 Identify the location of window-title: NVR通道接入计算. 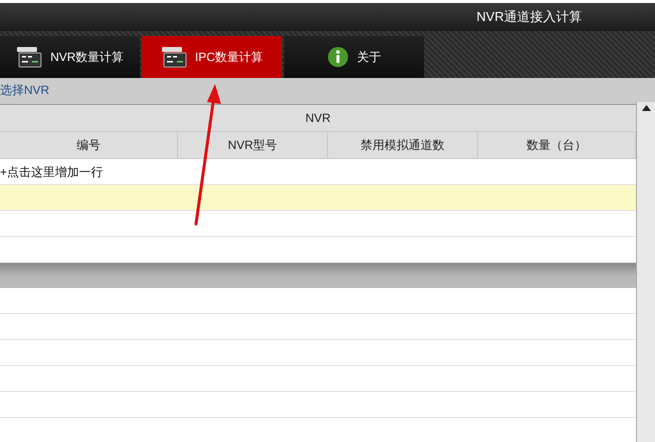
(529, 17).